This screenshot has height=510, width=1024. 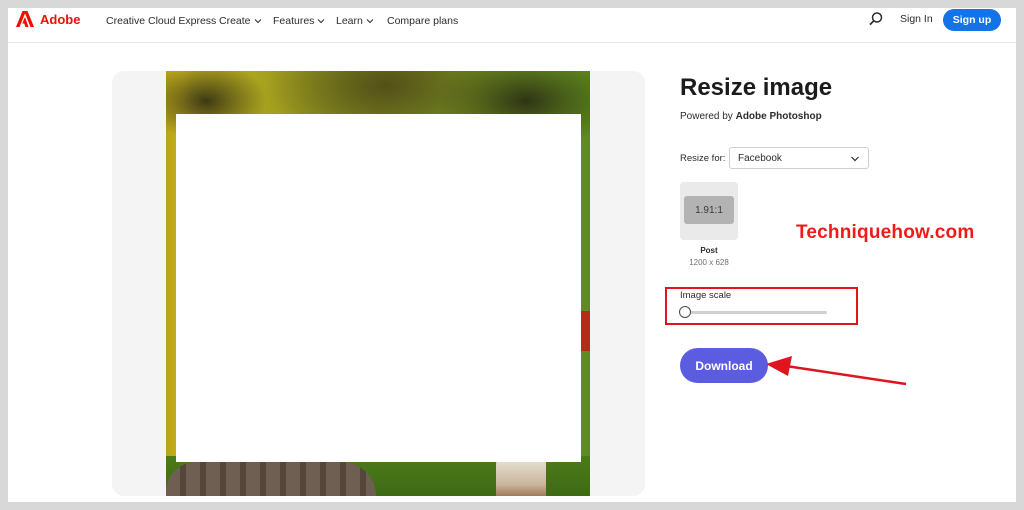 What do you see at coordinates (294, 21) in the screenshot?
I see `nav-label: Features` at bounding box center [294, 21].